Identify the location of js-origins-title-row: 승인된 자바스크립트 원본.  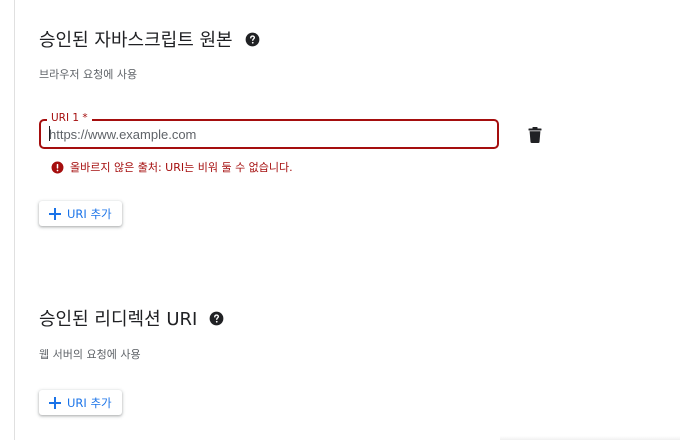
(149, 39).